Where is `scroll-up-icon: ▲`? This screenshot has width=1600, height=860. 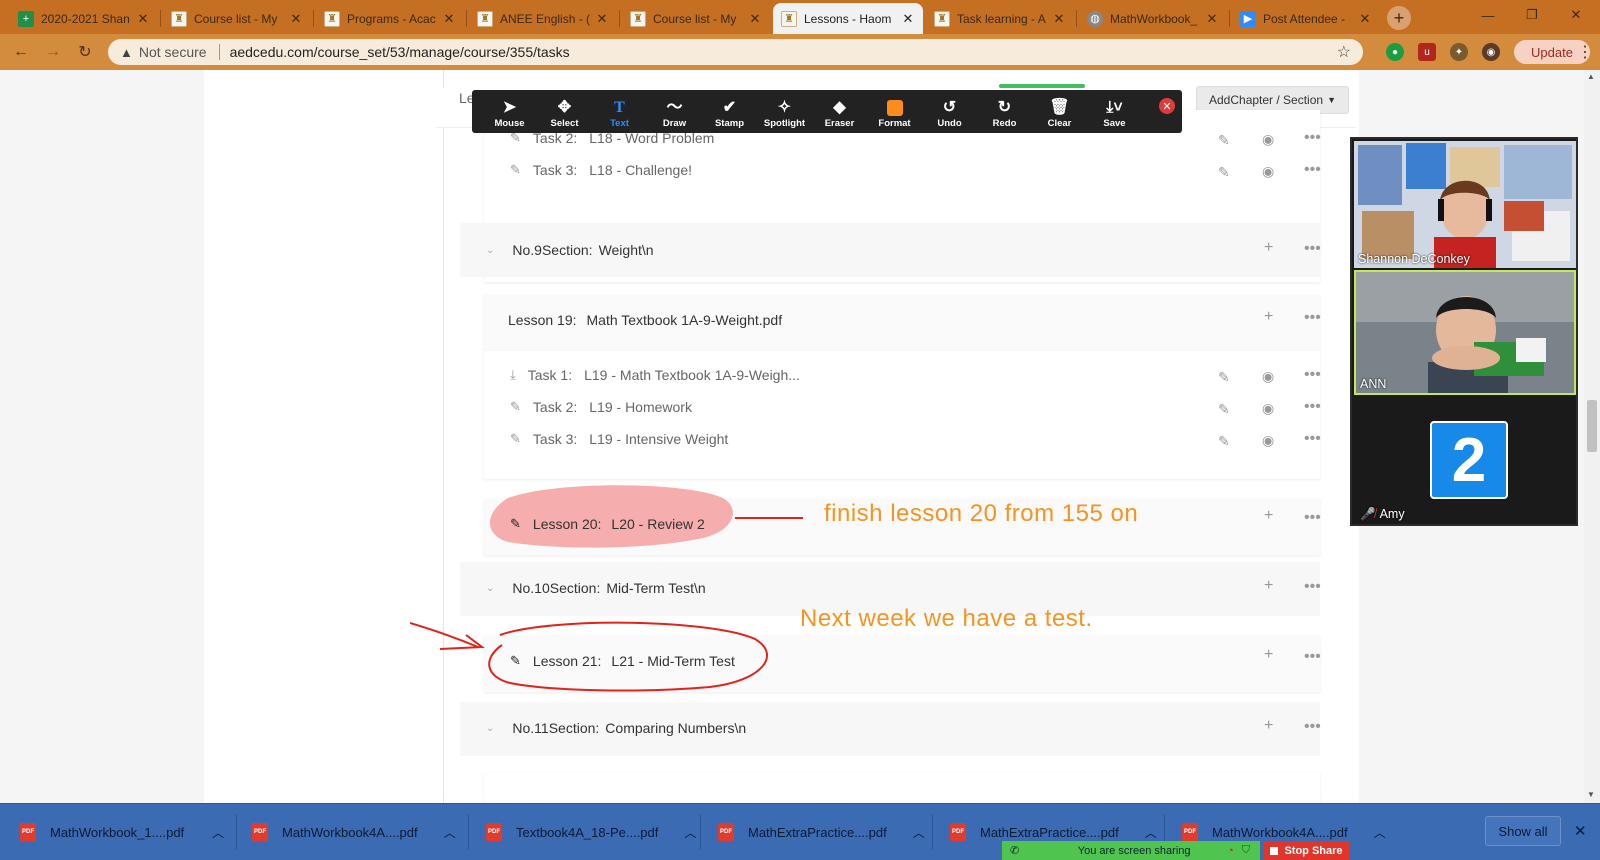
scroll-up-icon: ▲ is located at coordinates (1591, 76).